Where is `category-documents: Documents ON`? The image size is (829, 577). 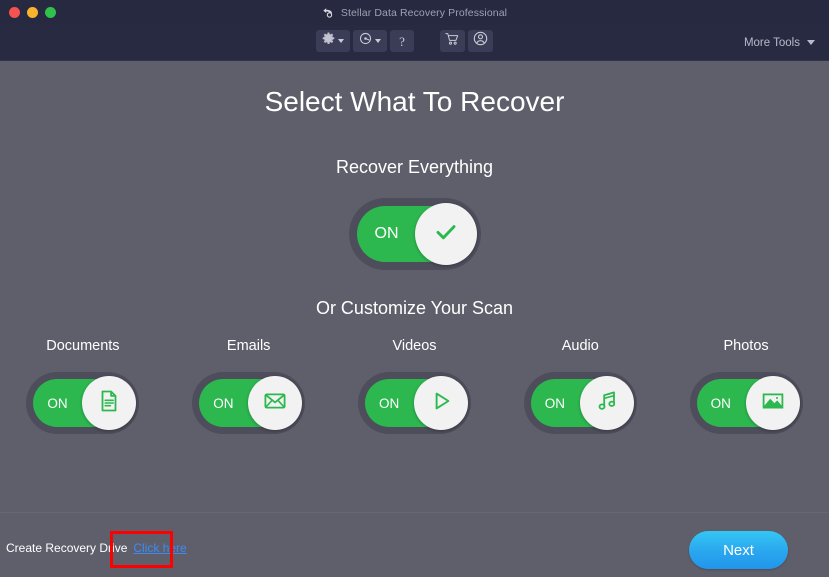 category-documents: Documents ON is located at coordinates (83, 386).